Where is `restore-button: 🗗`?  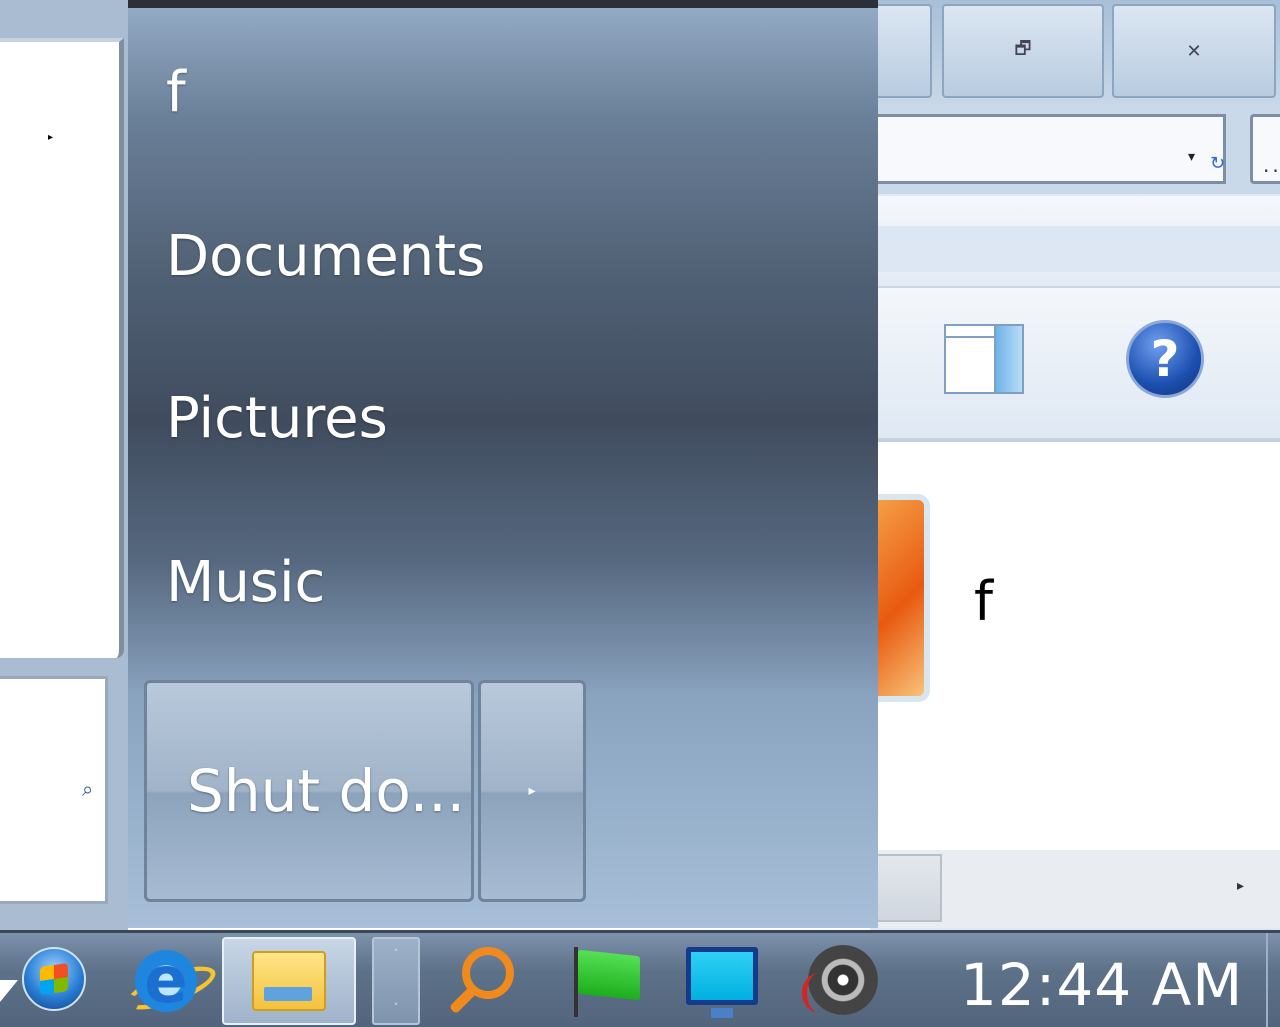 restore-button: 🗗 is located at coordinates (1023, 51).